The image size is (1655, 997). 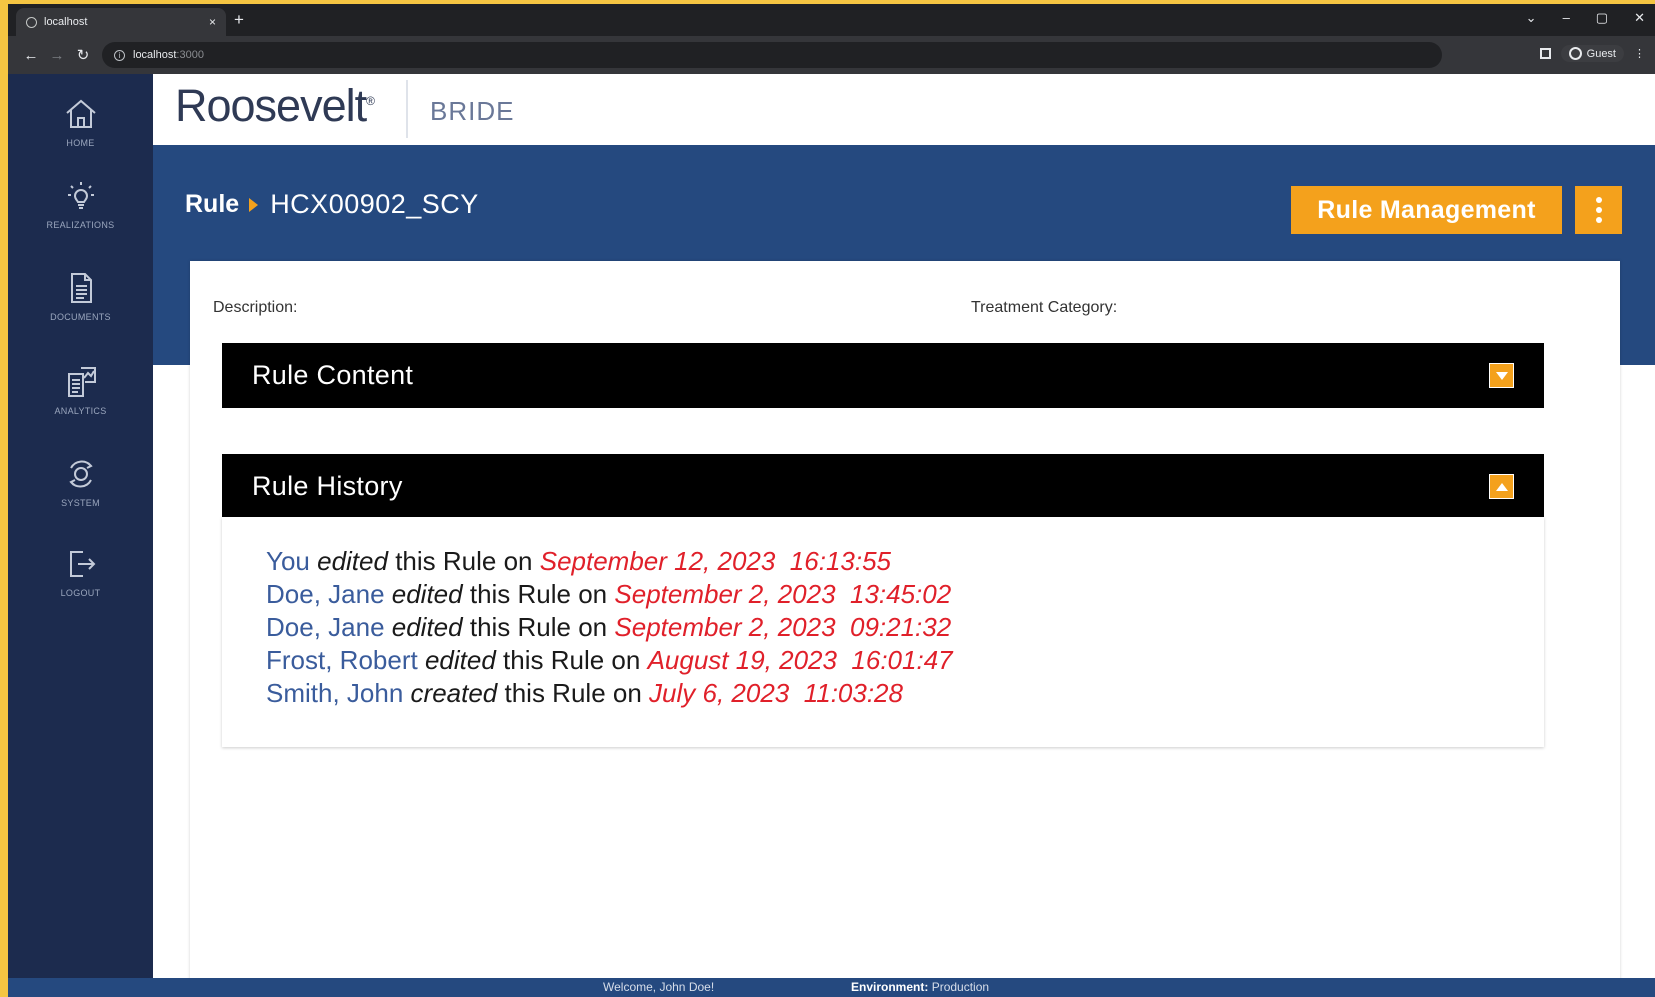 I want to click on browser-tab: localhost ×, so click(x=121, y=22).